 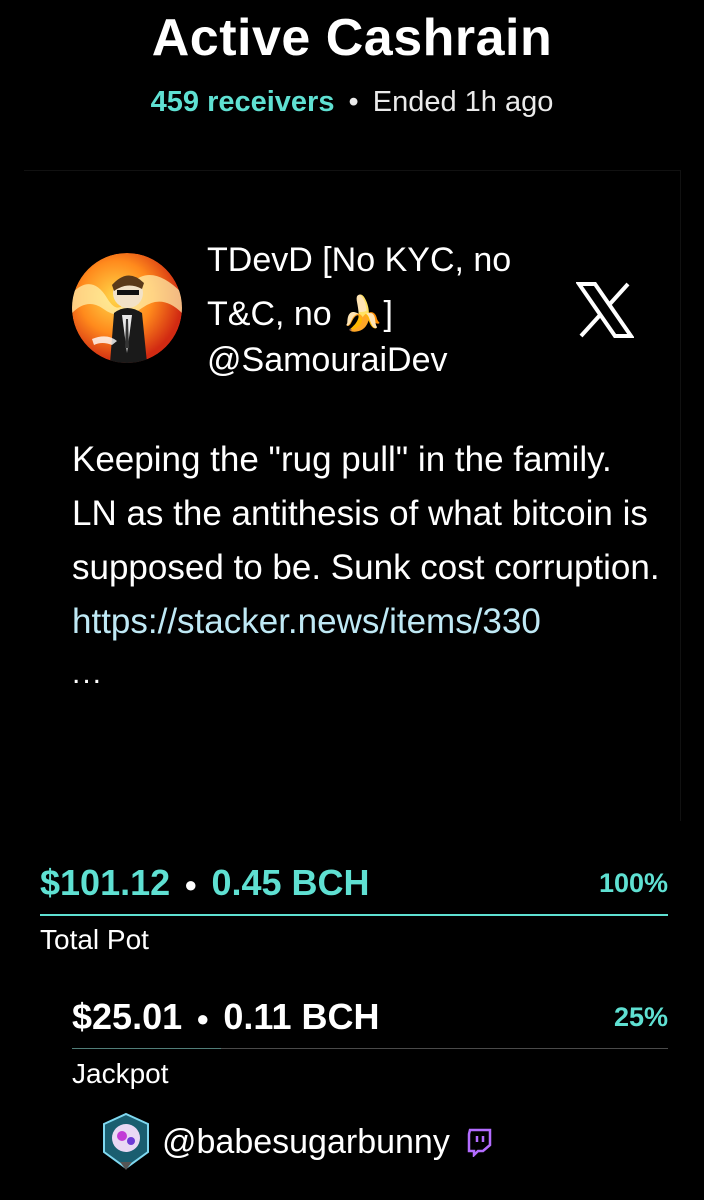 I want to click on tweet-link: https://stacker.news/items/330, so click(x=367, y=622).